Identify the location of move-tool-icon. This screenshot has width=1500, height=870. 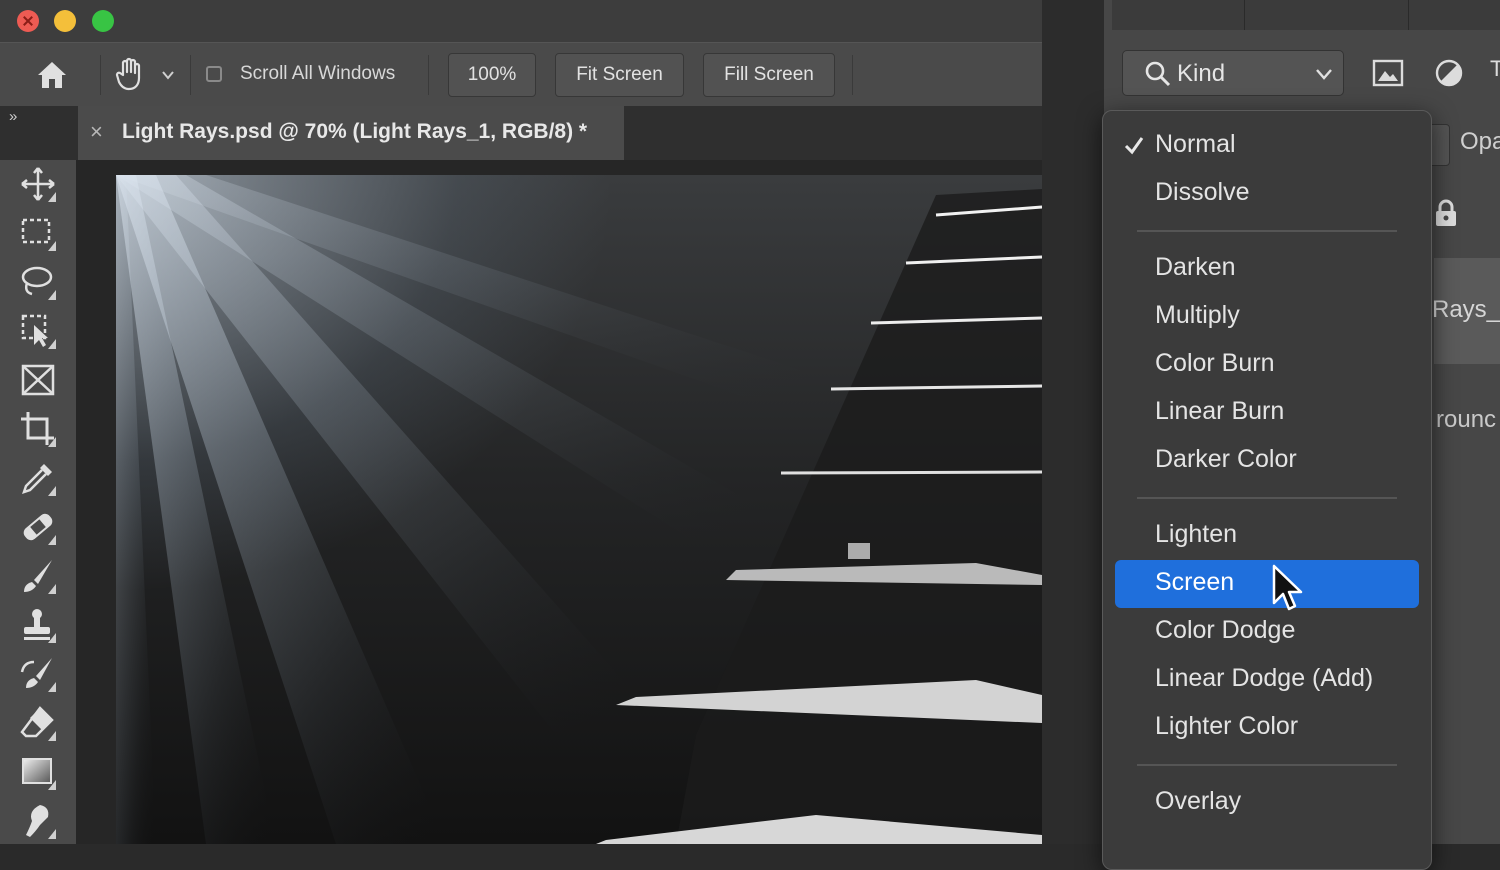
(38, 184).